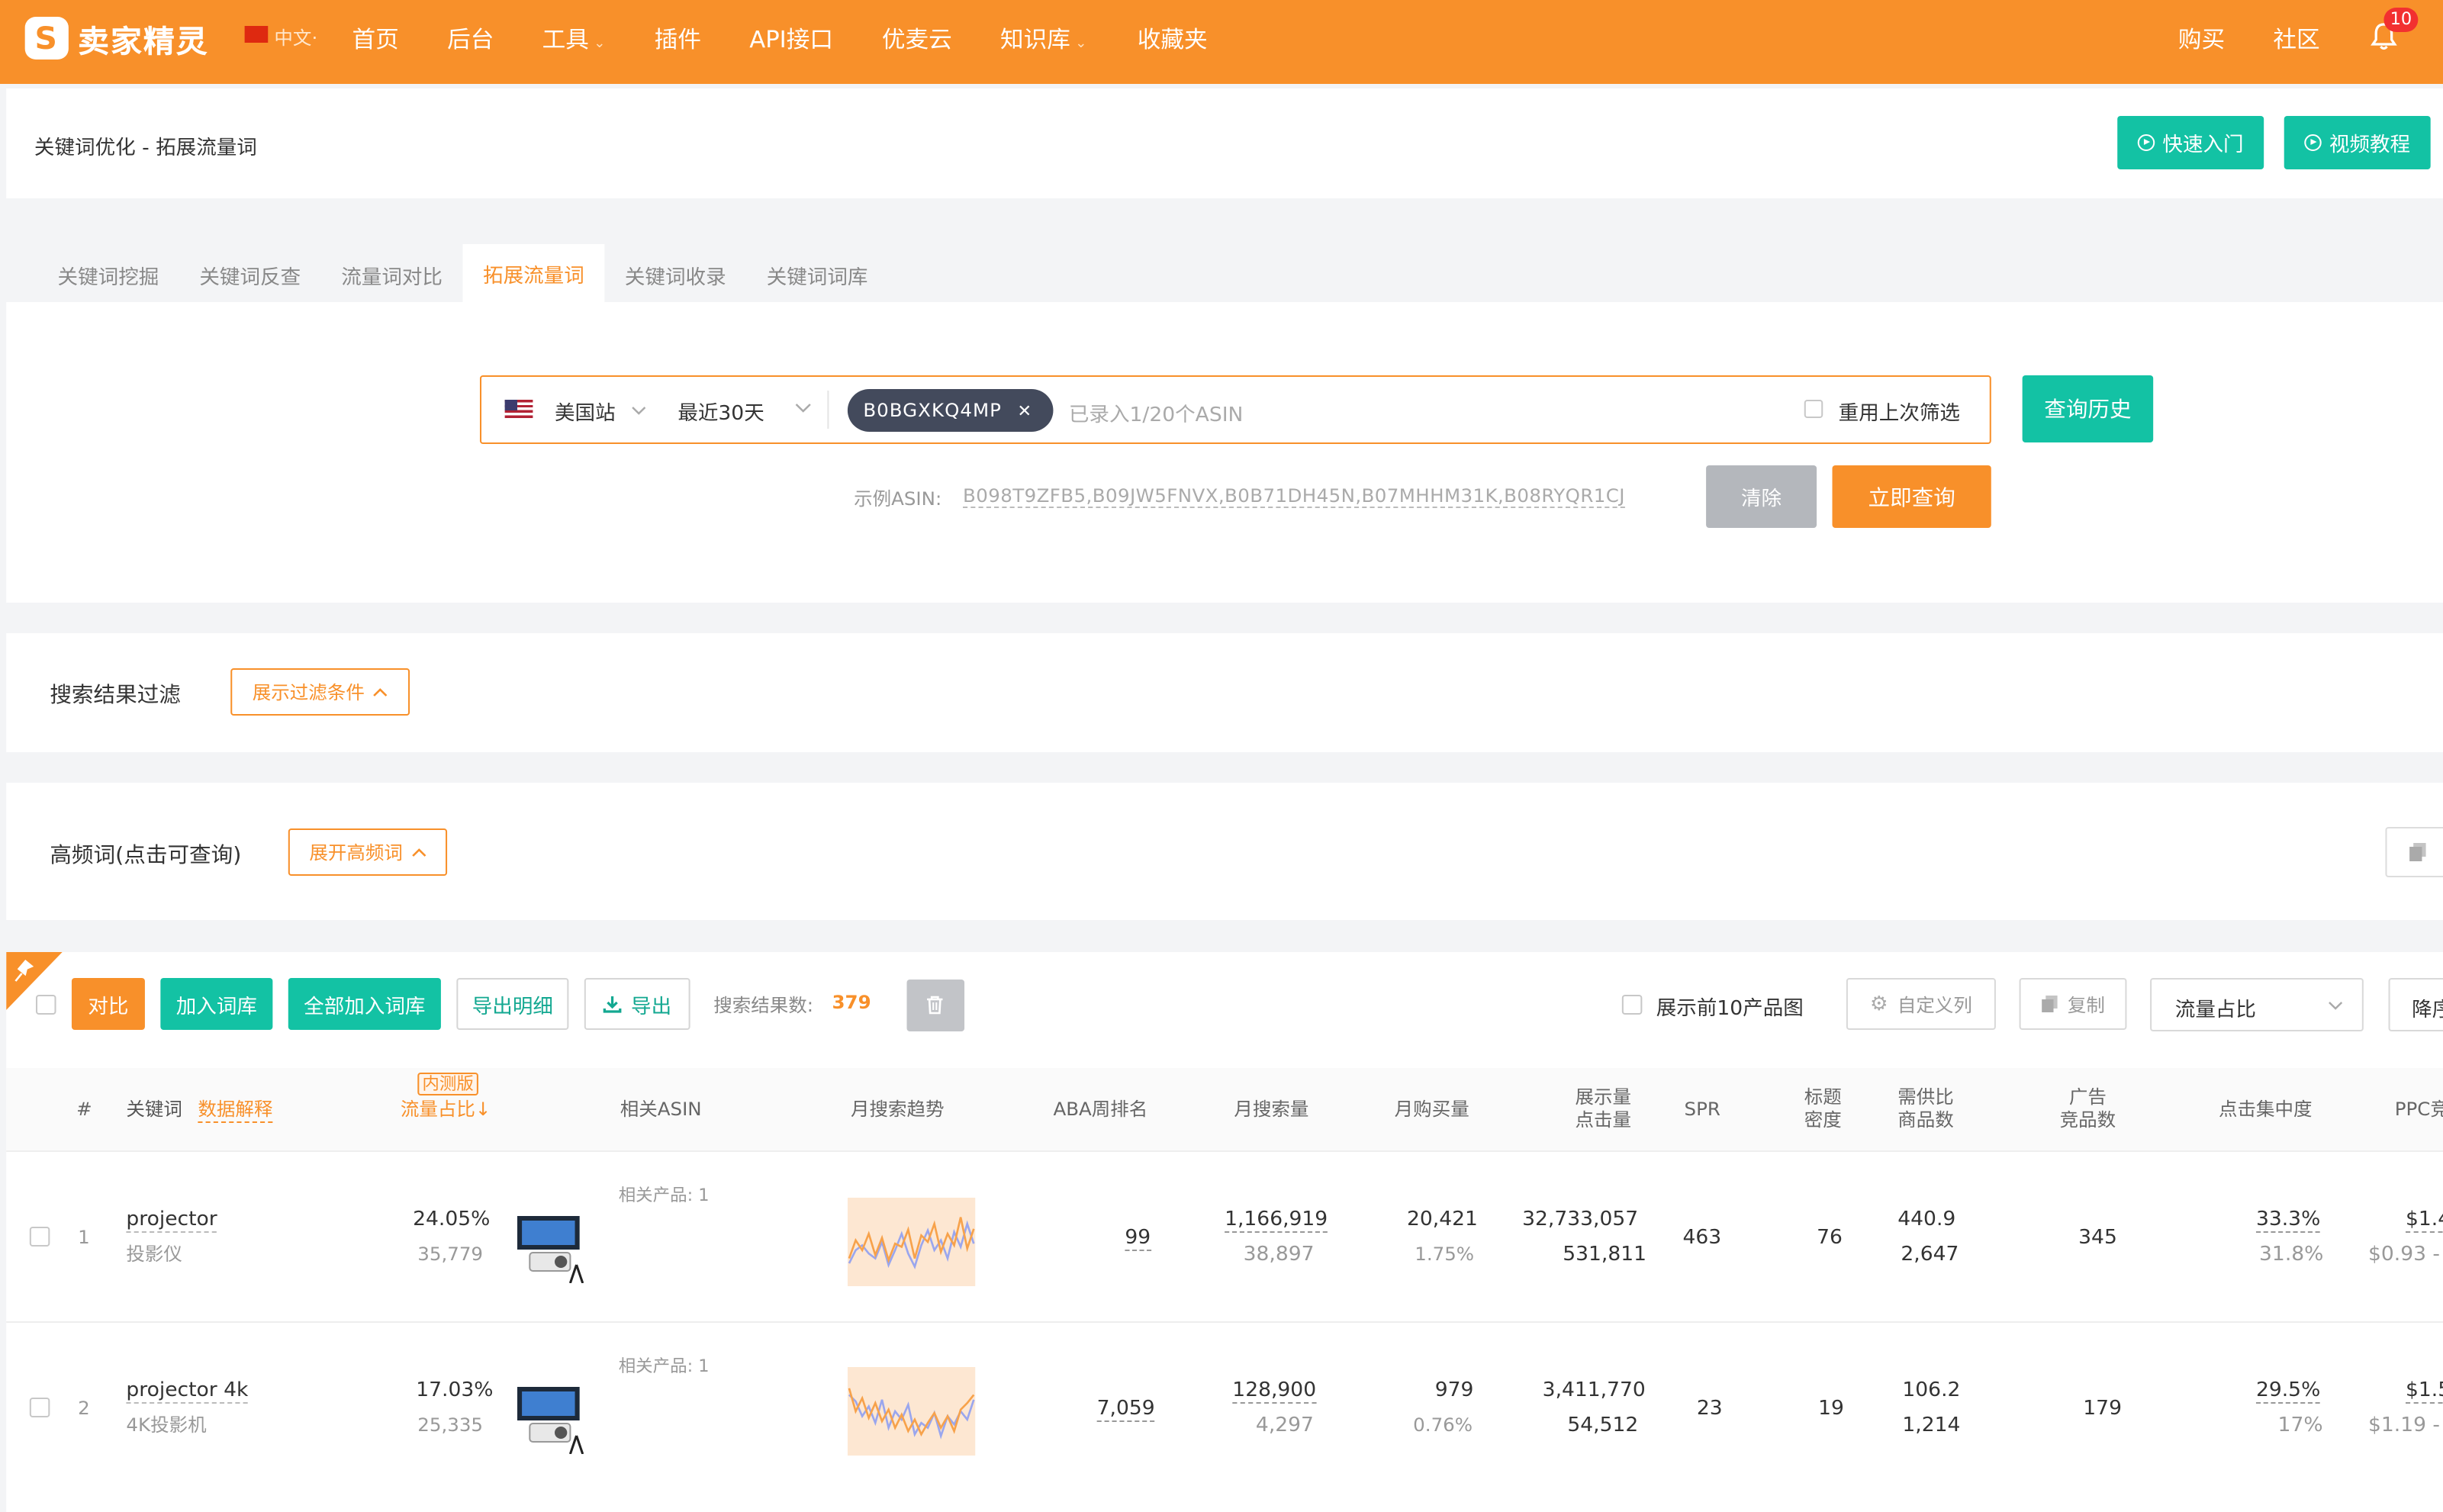 This screenshot has height=1512, width=2443. What do you see at coordinates (47, 39) in the screenshot?
I see `logo-mark-icon: S` at bounding box center [47, 39].